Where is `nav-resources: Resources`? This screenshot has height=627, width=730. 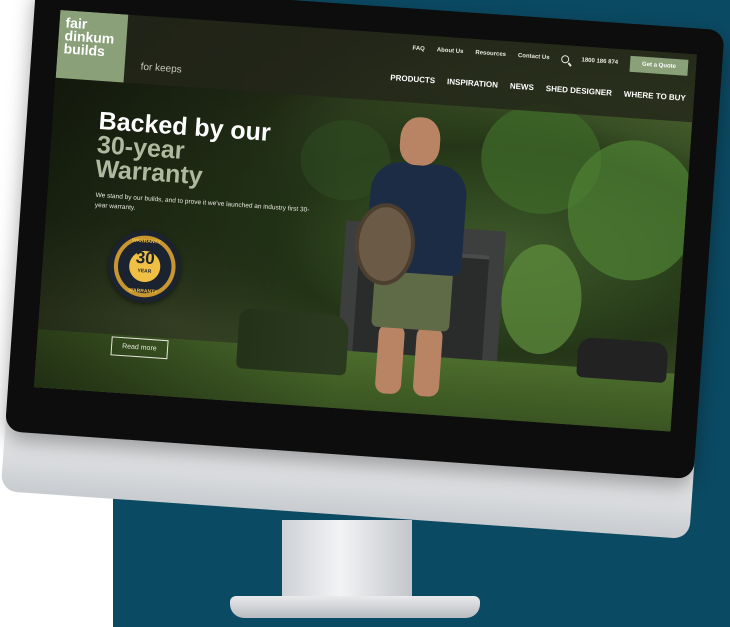 nav-resources: Resources is located at coordinates (490, 54).